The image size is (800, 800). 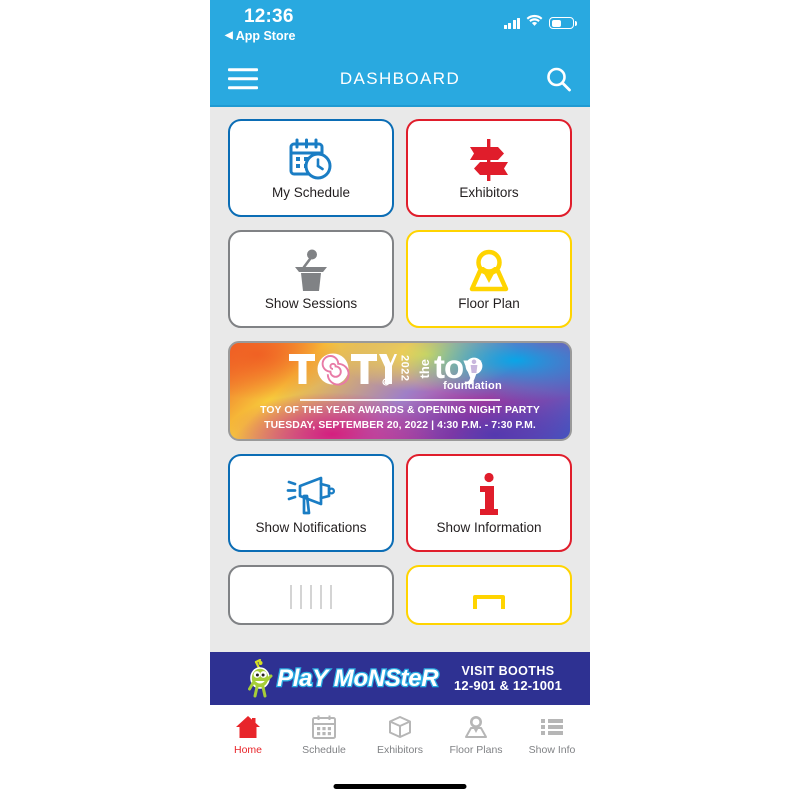 I want to click on playmonster-wordmark: PlaY MoNSteR, so click(x=358, y=678).